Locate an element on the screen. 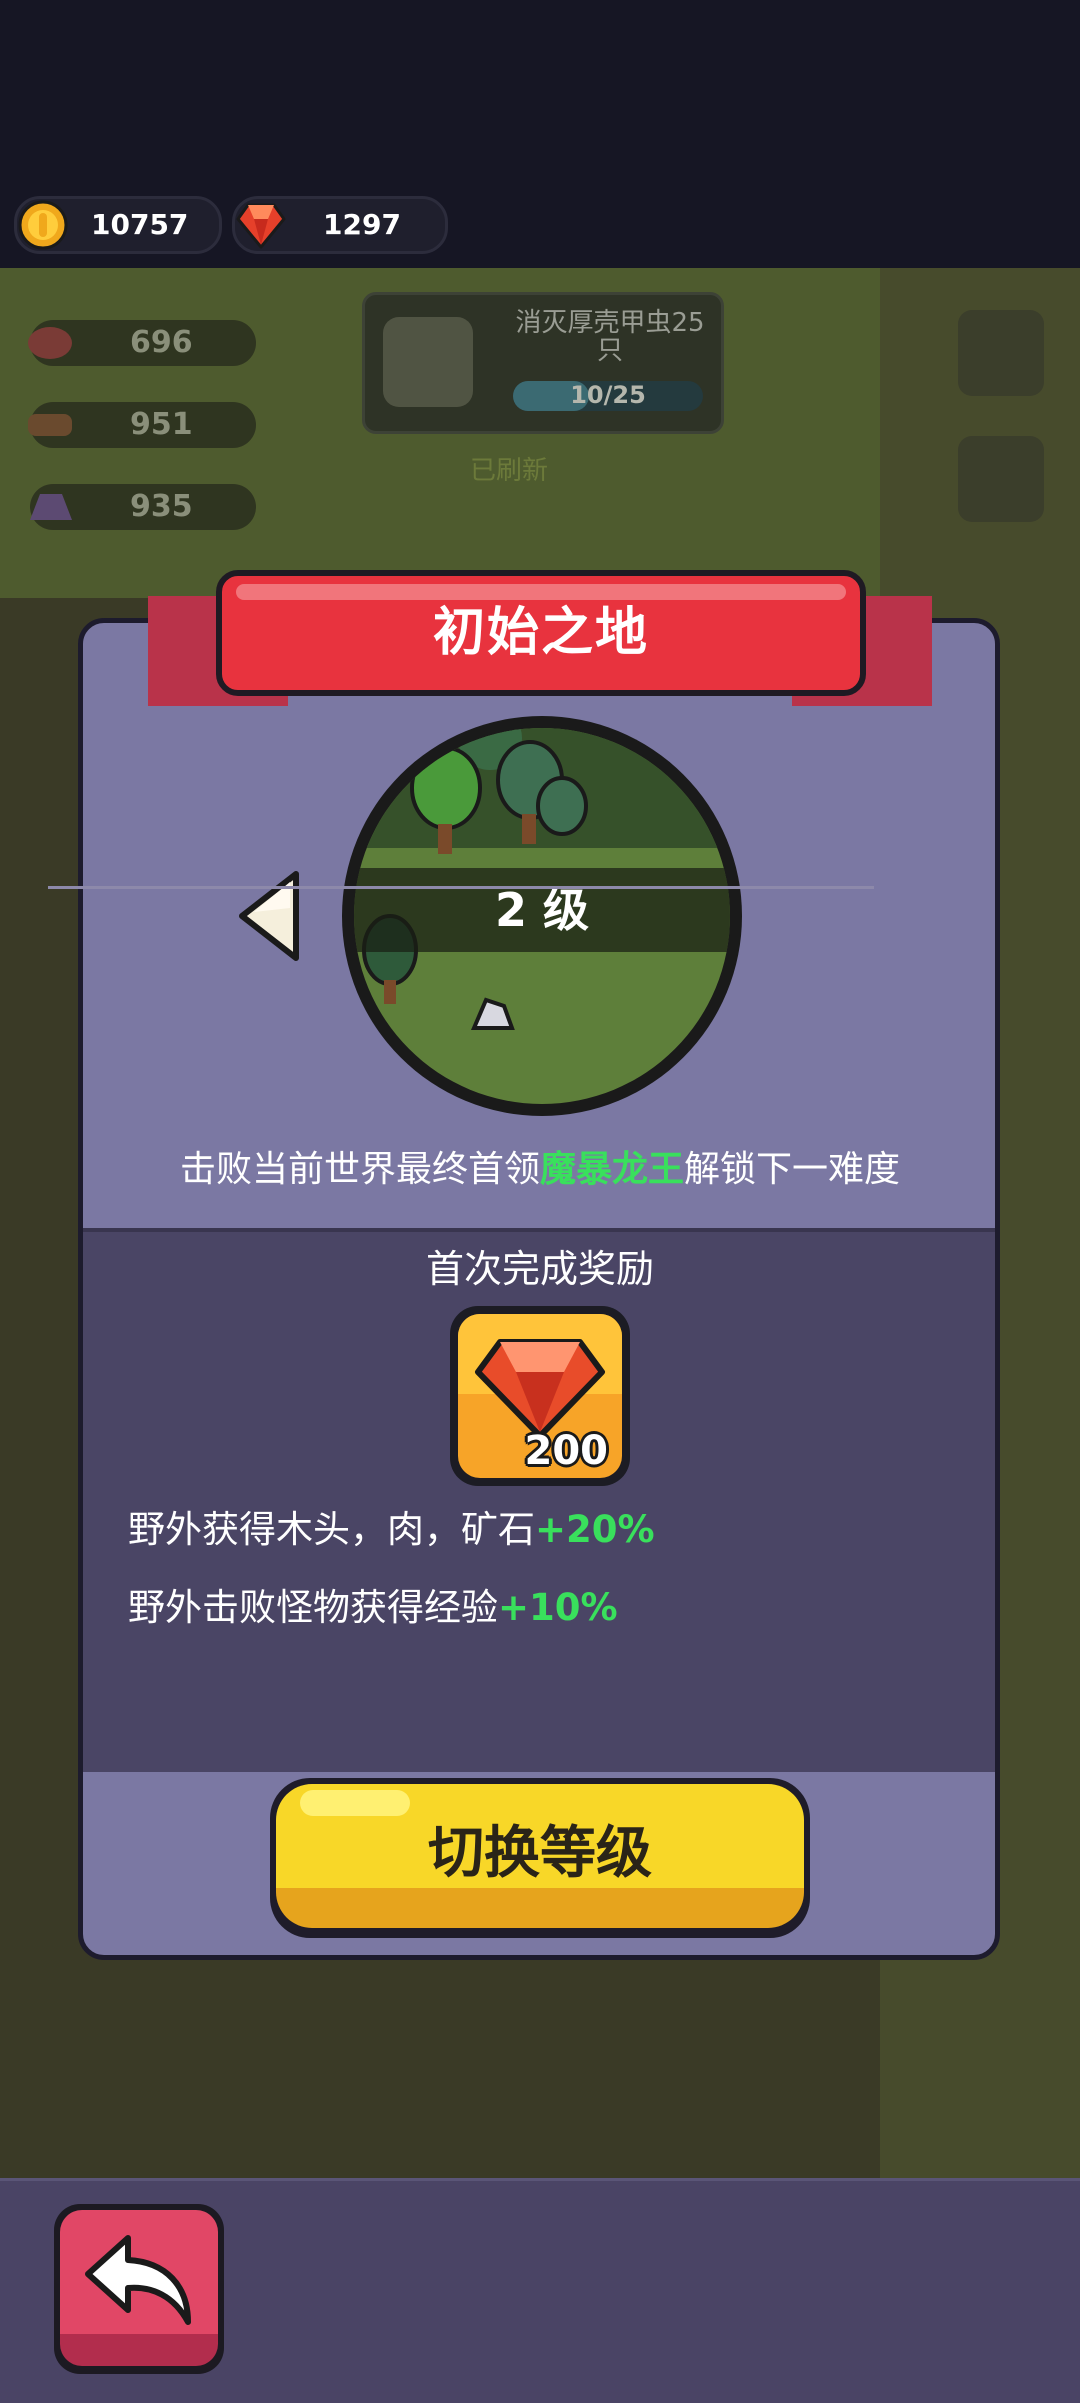 This screenshot has height=2403, width=1080. skull-icon is located at coordinates (428, 362).